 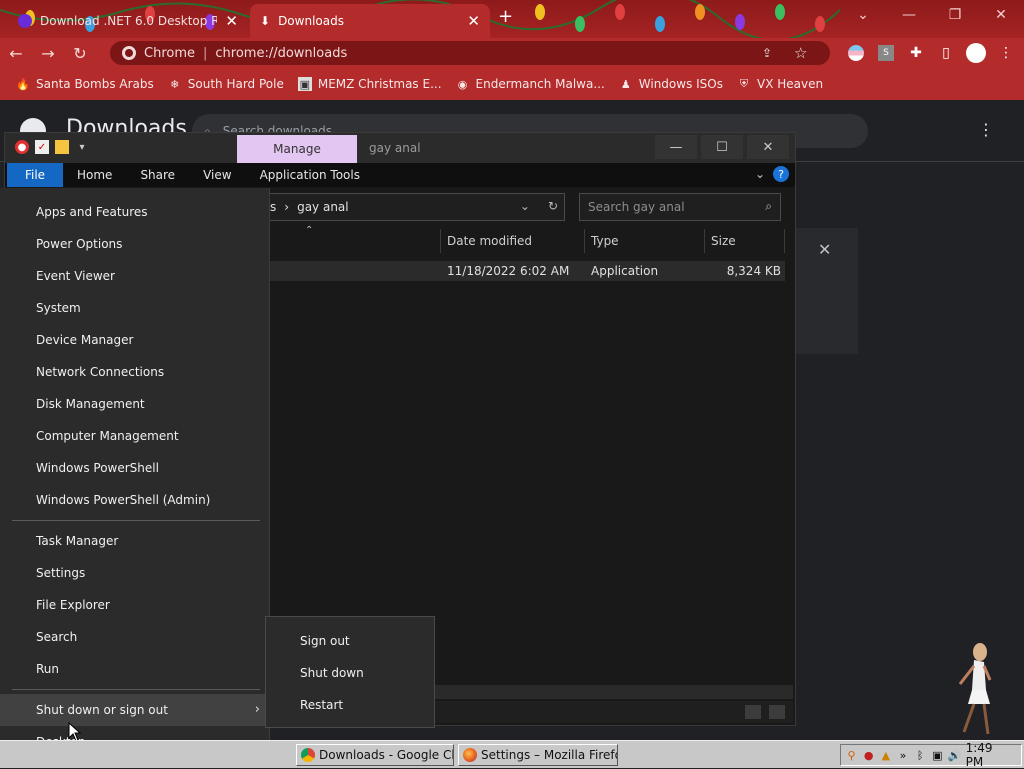 I want to click on tab-search-button: ⌄, so click(x=863, y=15).